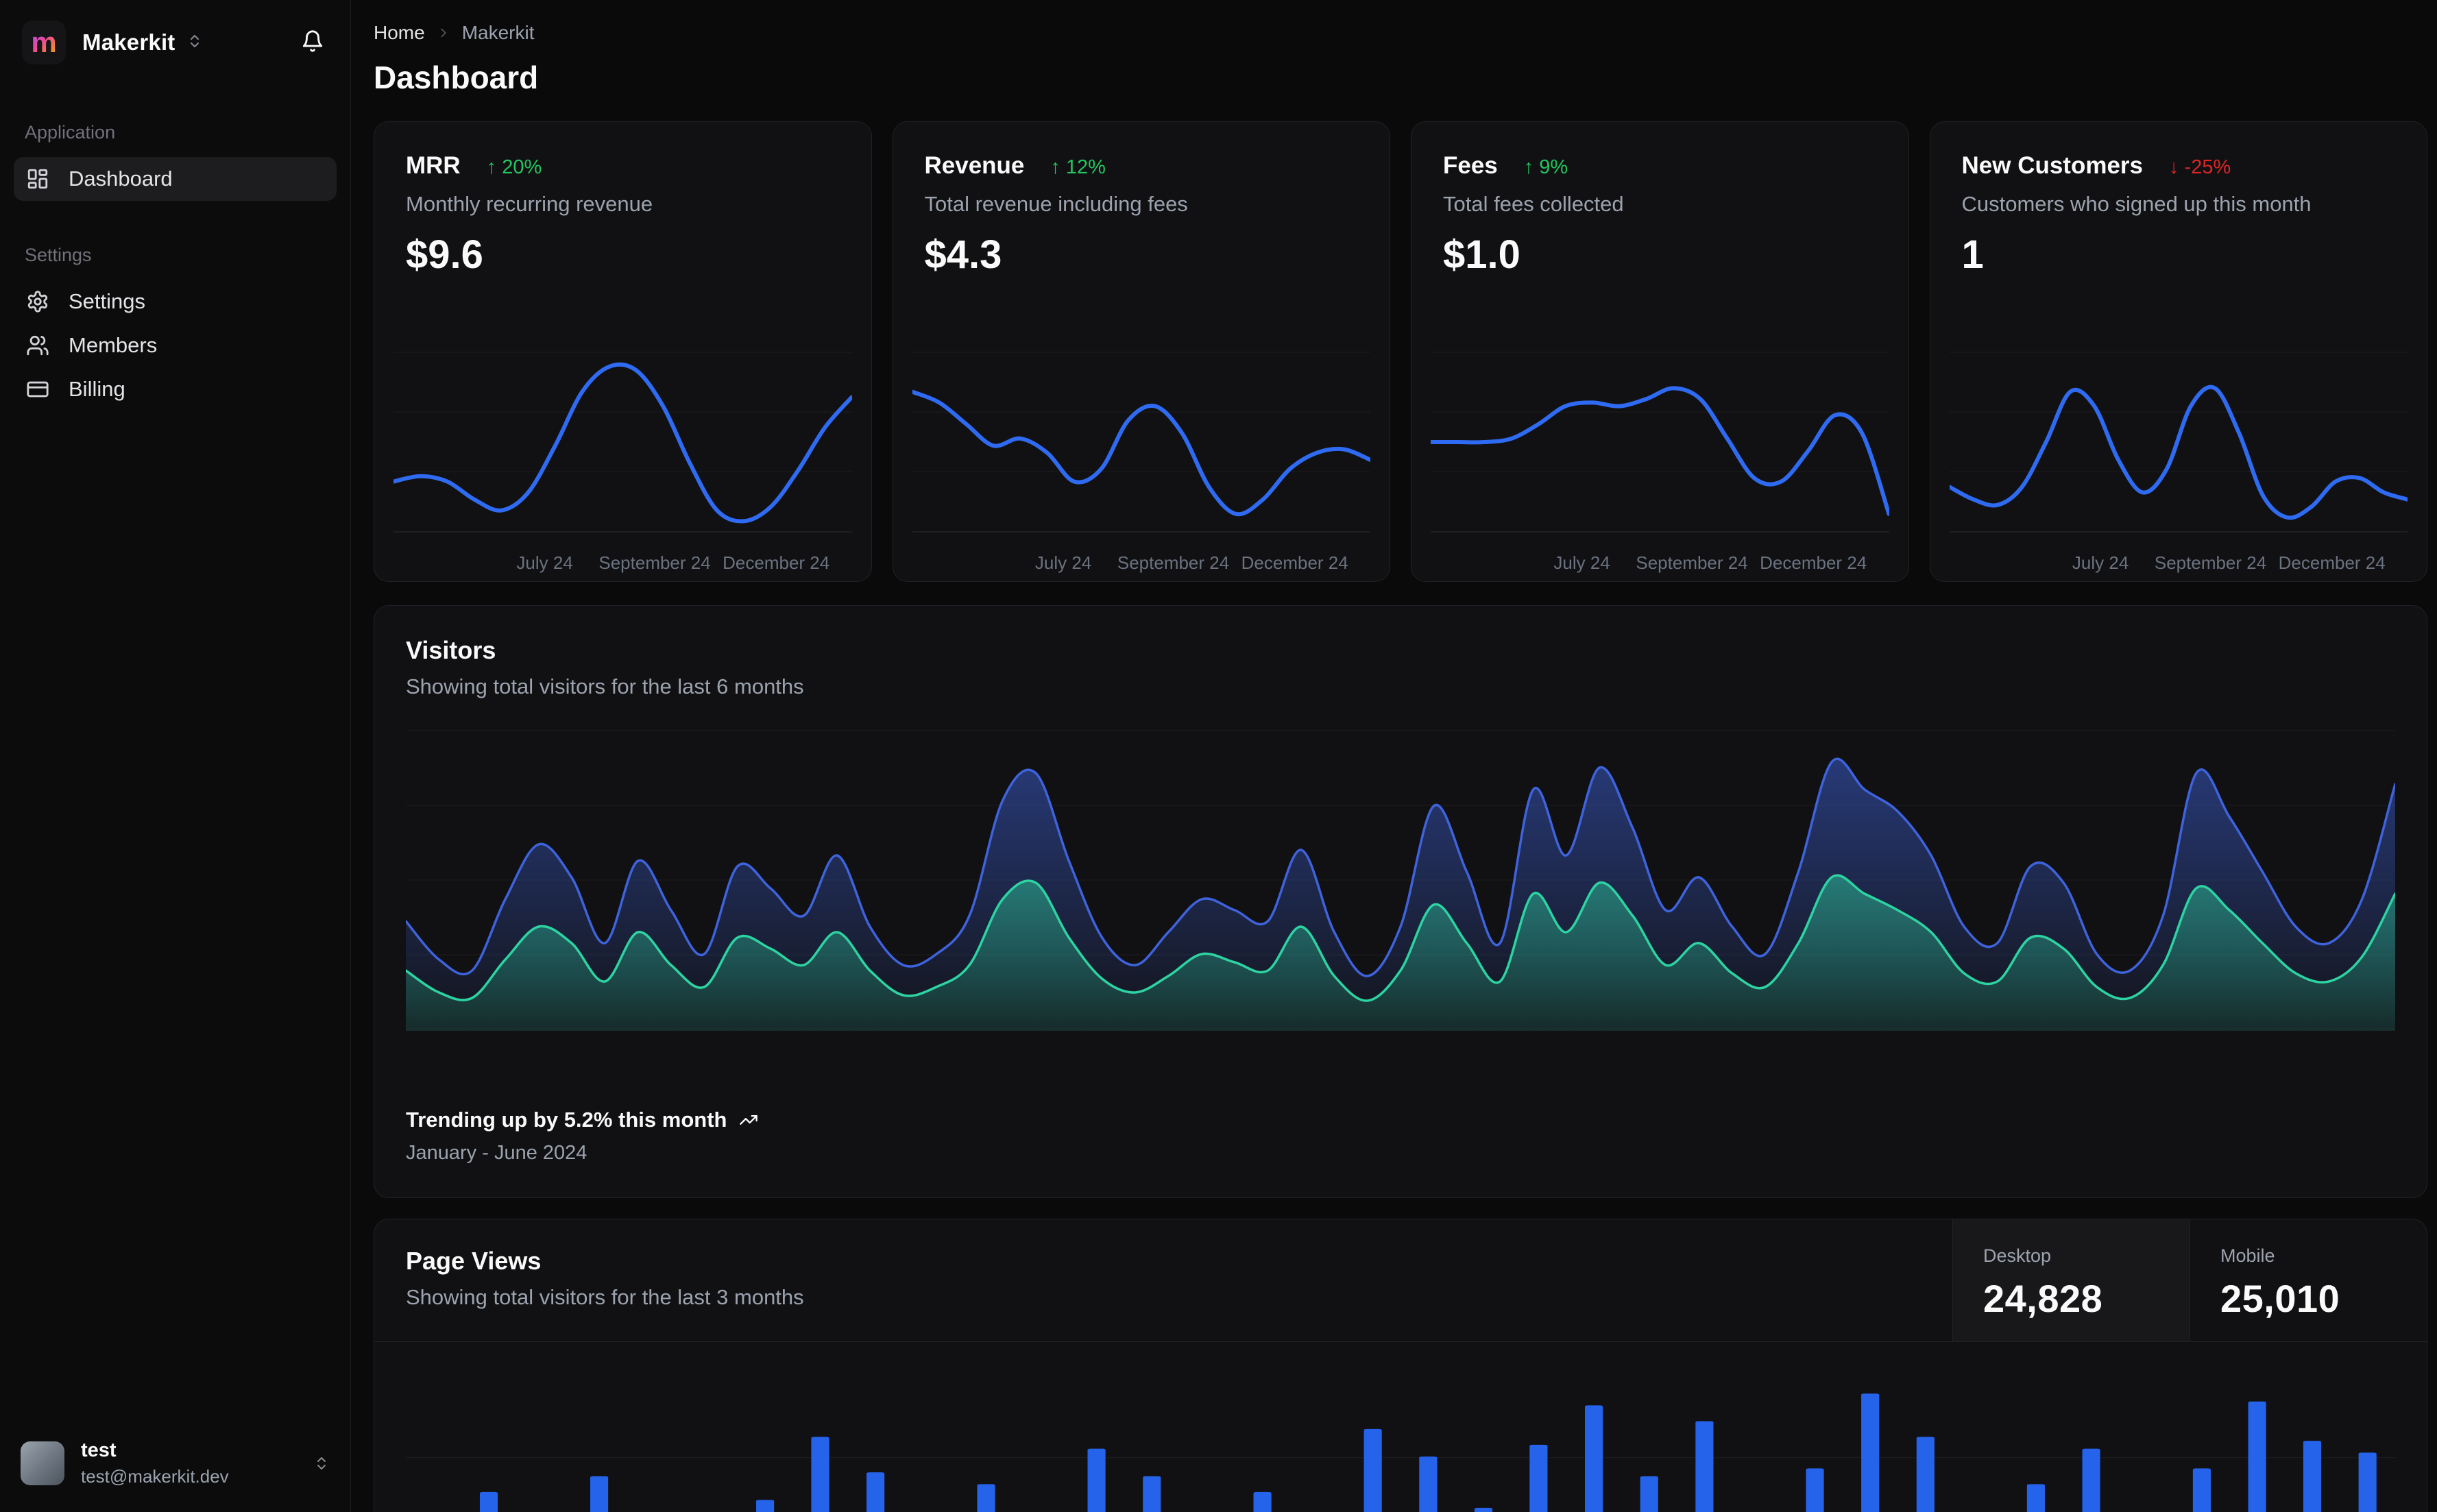 The width and height of the screenshot is (2437, 1512). What do you see at coordinates (1078, 167) in the screenshot?
I see `stat-delta-badge: ↑ 12%` at bounding box center [1078, 167].